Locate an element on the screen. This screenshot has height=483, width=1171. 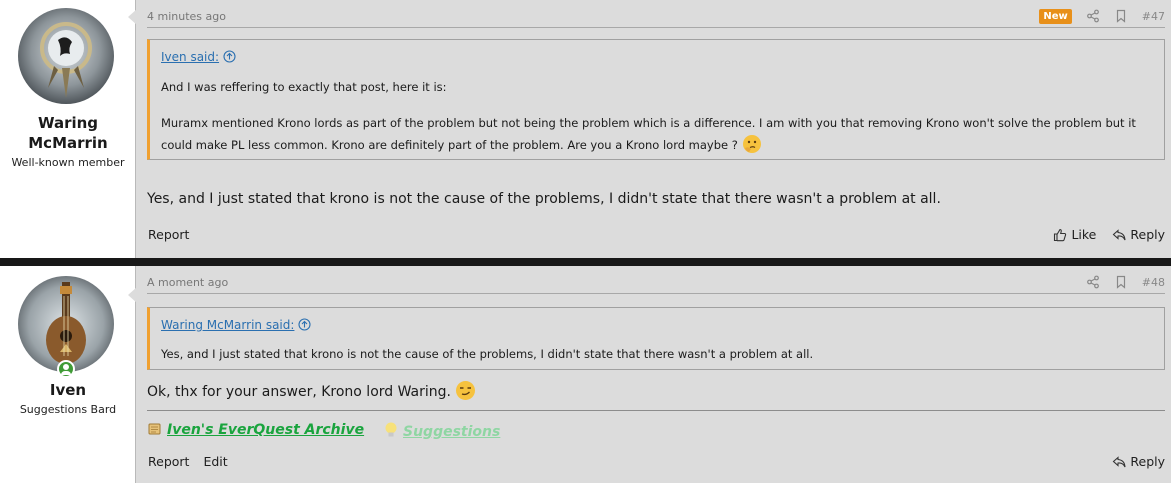
thumbs-up-icon is located at coordinates (1060, 235).